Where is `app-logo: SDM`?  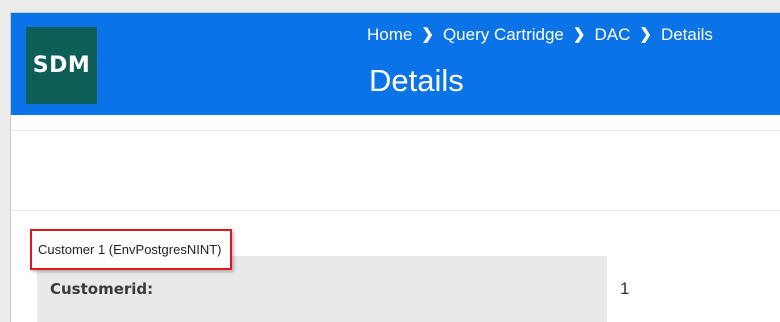 app-logo: SDM is located at coordinates (61, 65).